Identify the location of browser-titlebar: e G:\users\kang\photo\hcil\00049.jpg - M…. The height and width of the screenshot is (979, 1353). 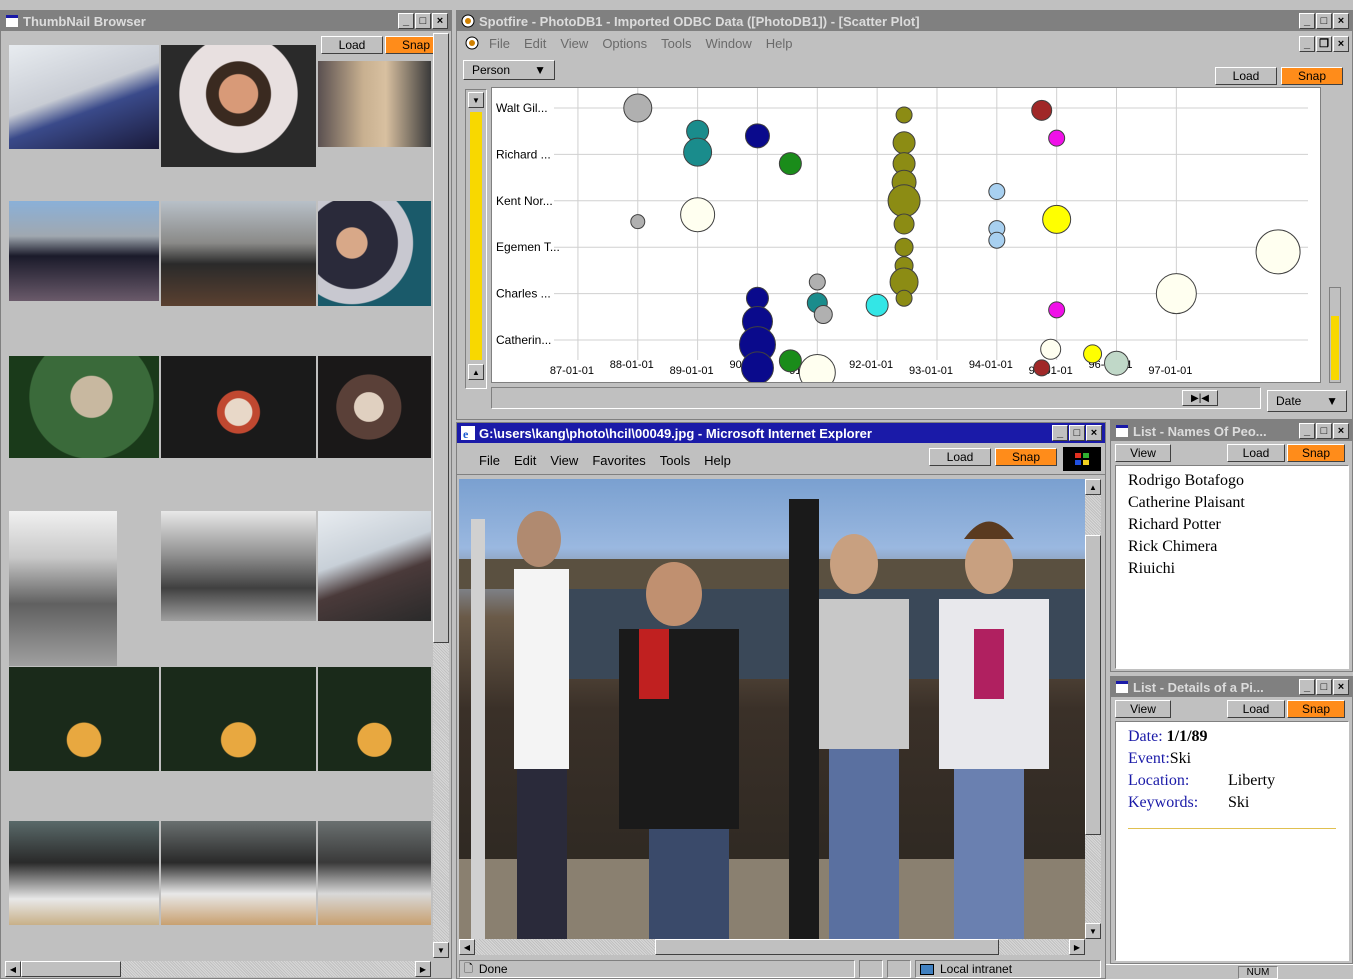
(781, 433).